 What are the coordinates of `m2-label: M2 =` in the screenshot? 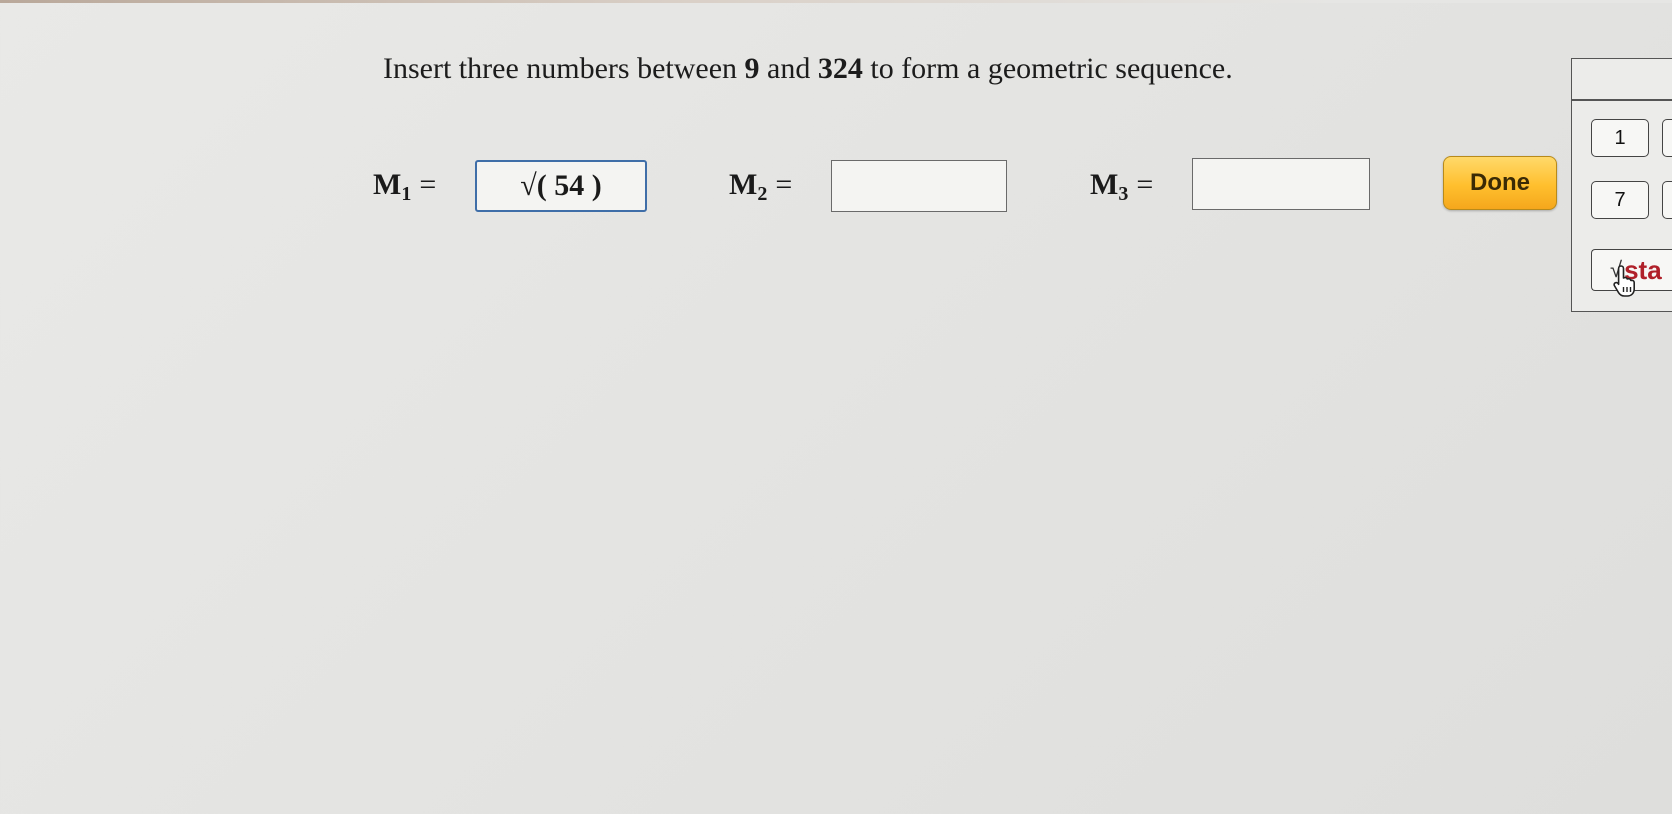 It's located at (761, 186).